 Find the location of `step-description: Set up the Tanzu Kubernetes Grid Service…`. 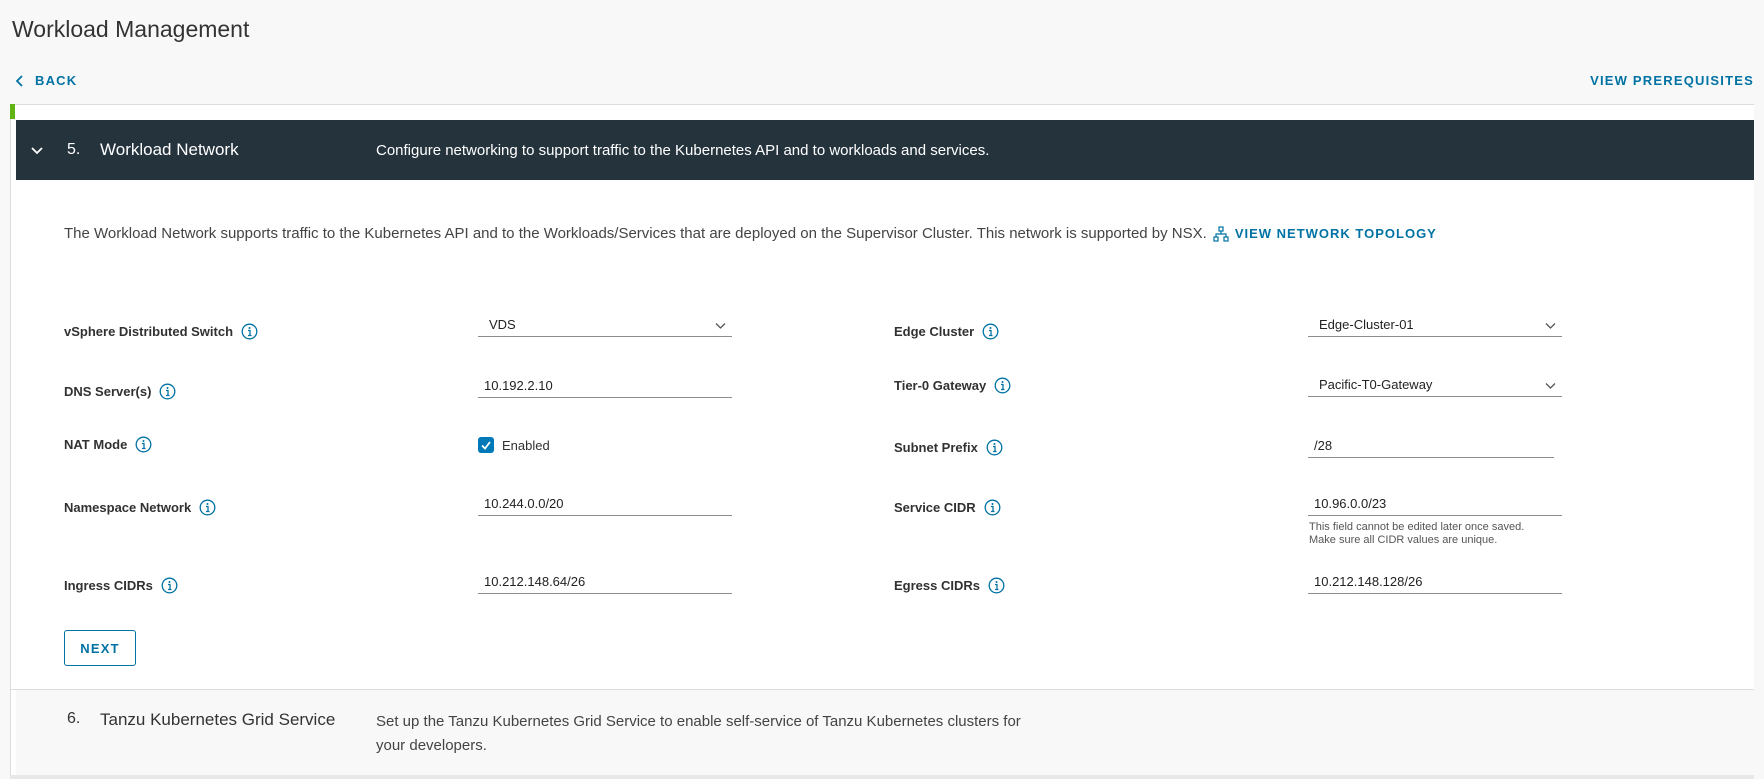

step-description: Set up the Tanzu Kubernetes Grid Service… is located at coordinates (698, 733).